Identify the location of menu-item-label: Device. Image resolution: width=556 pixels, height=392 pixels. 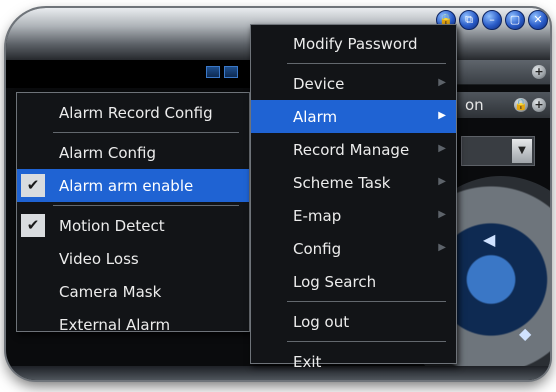
(319, 83).